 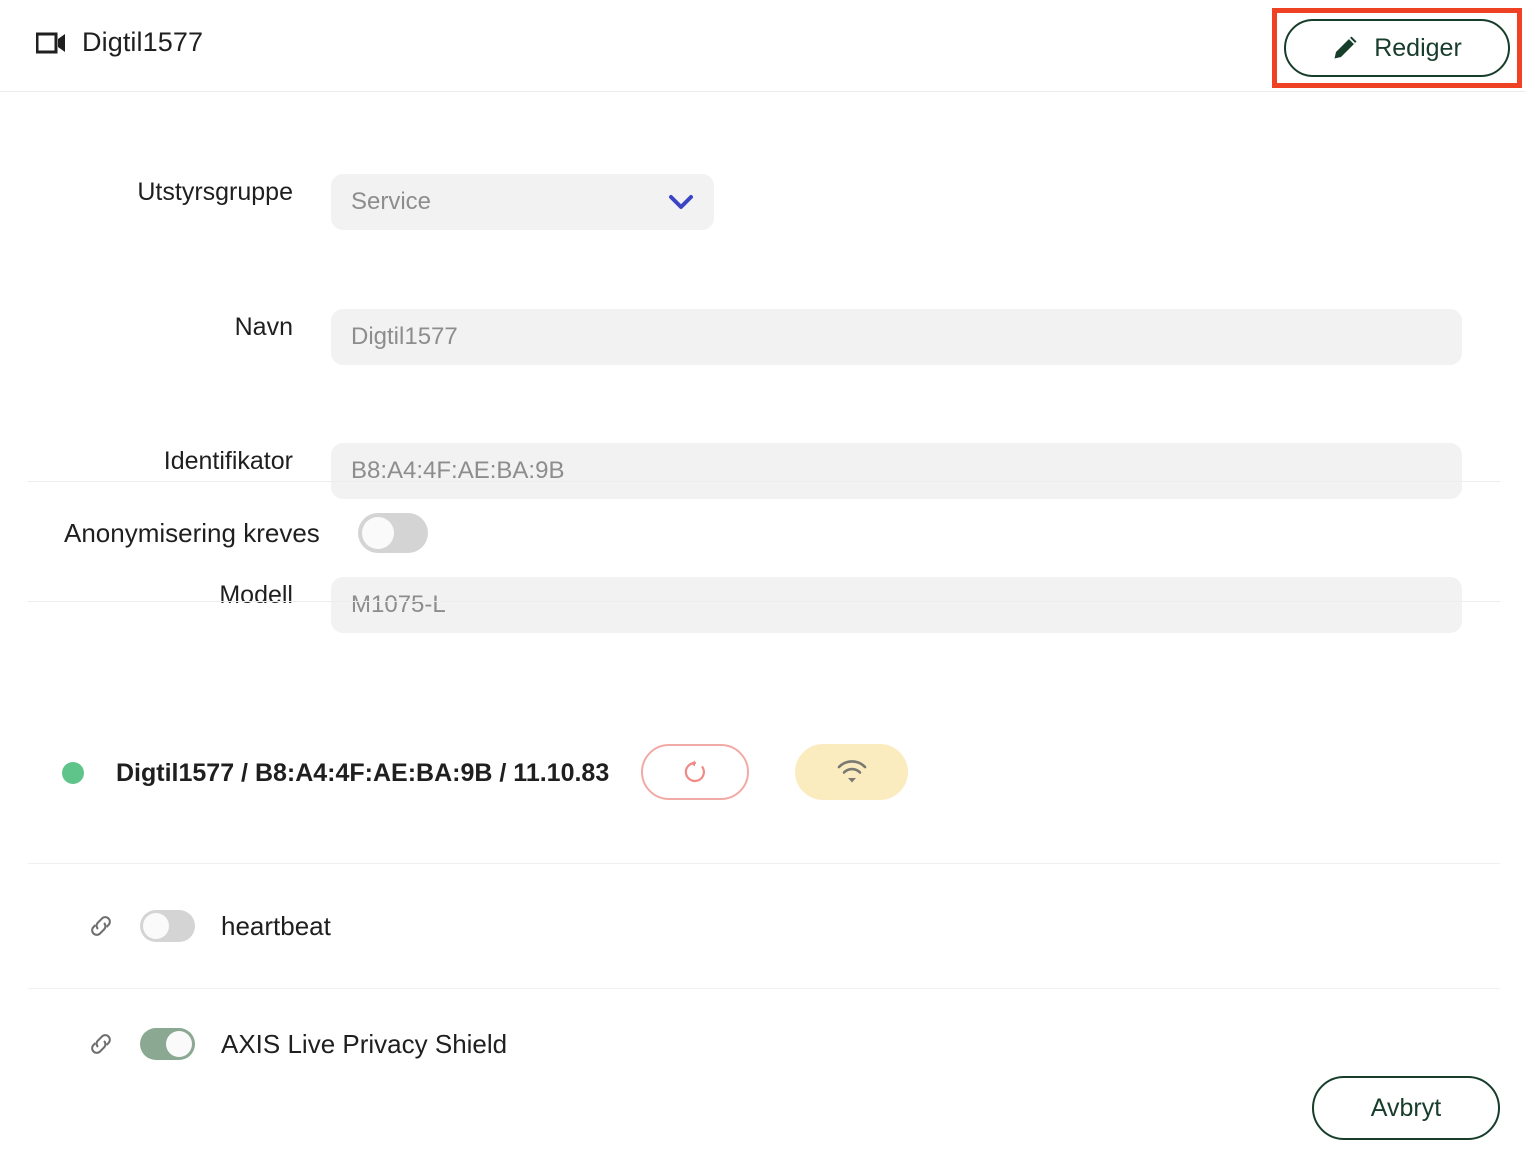 I want to click on restart-button, so click(x=695, y=772).